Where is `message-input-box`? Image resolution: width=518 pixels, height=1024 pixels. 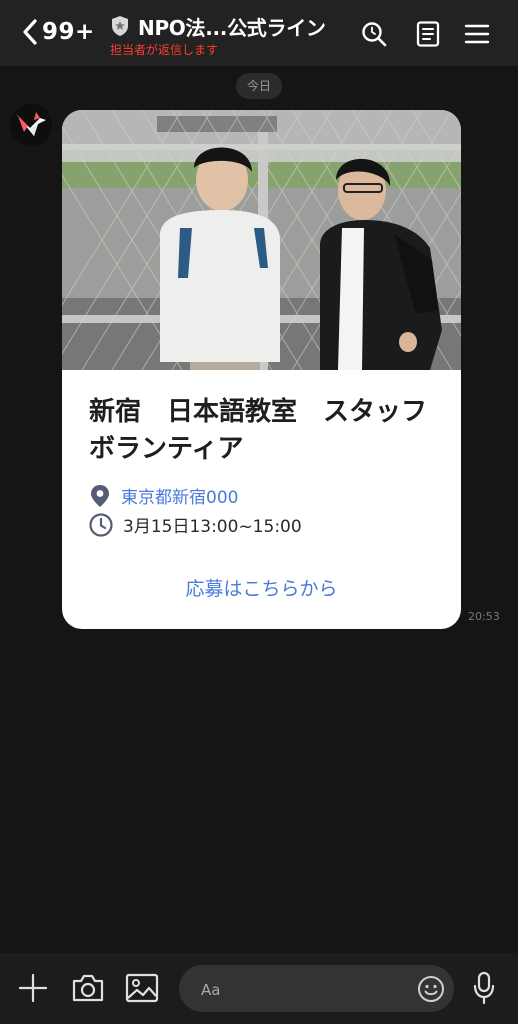 message-input-box is located at coordinates (316, 989).